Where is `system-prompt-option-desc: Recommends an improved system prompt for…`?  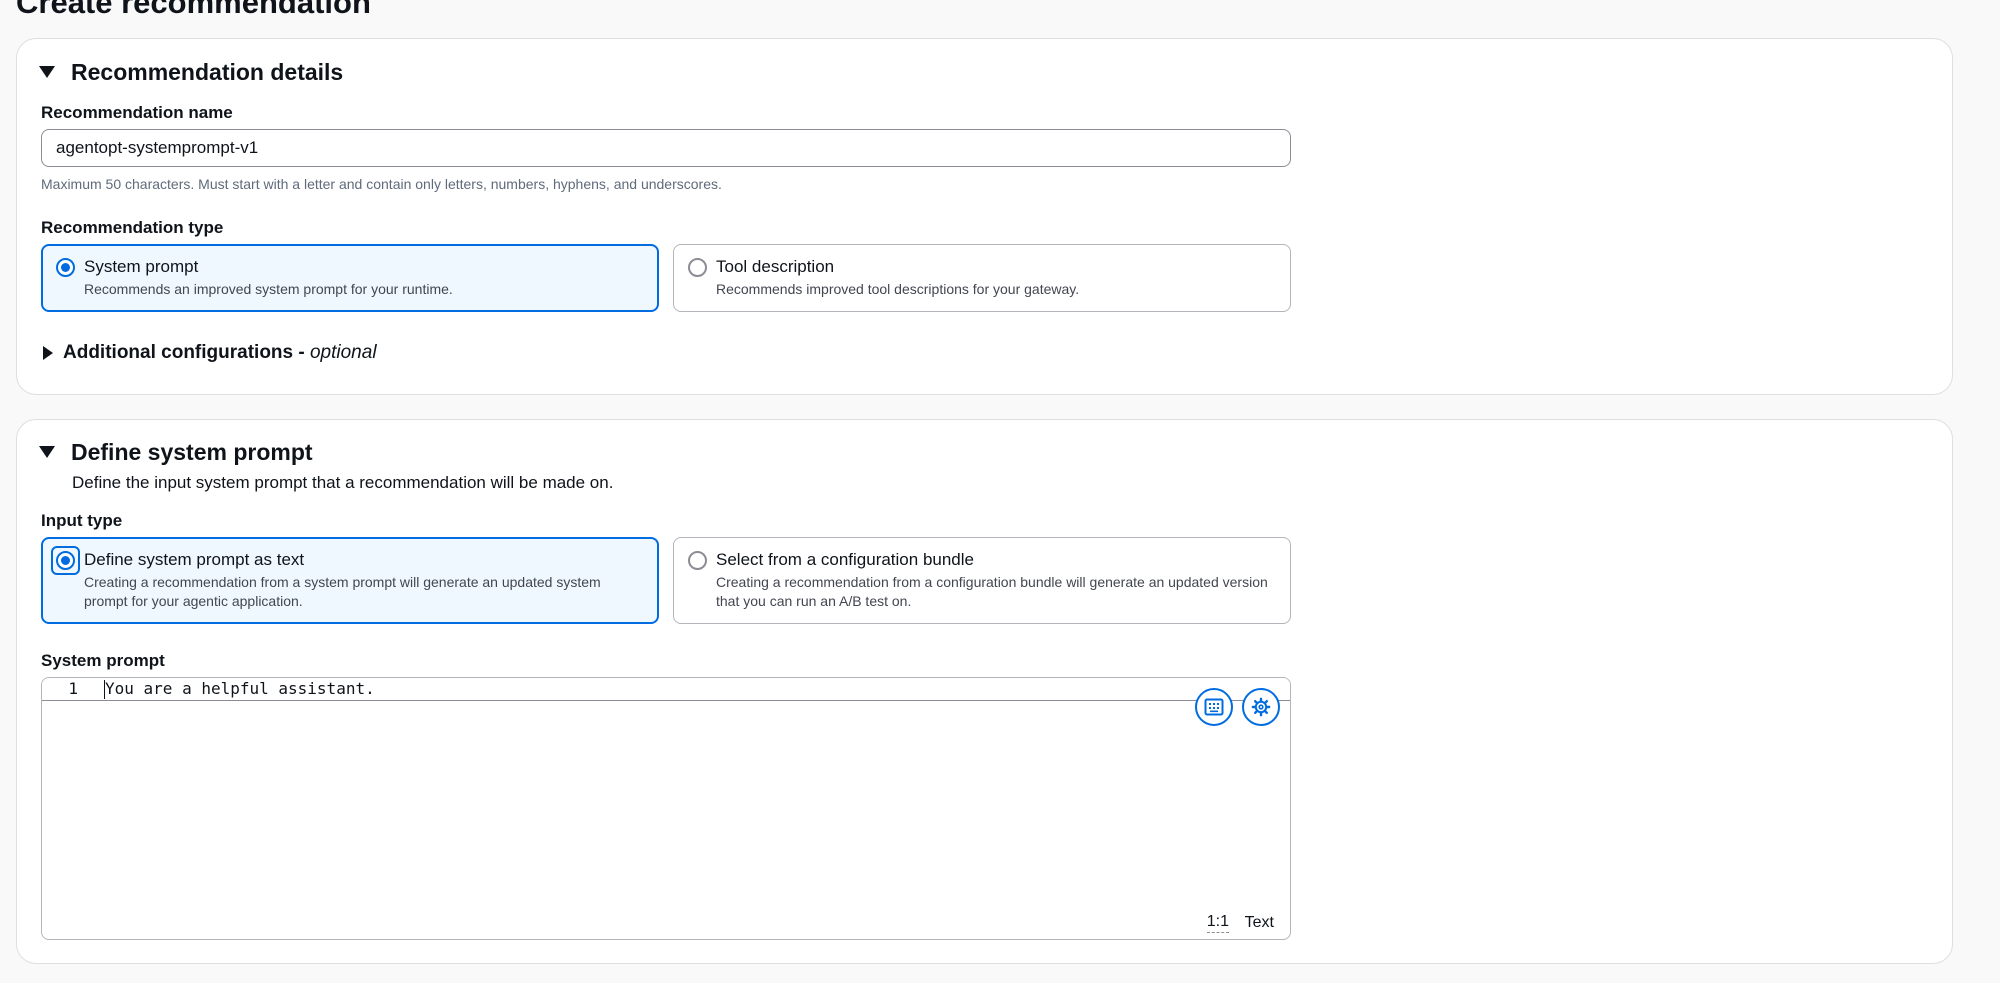
system-prompt-option-desc: Recommends an improved system prompt for… is located at coordinates (268, 289).